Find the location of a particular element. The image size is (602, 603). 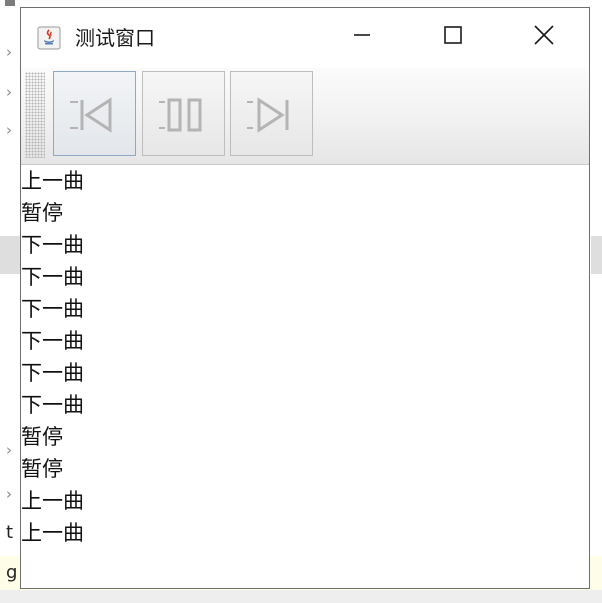

pause-button is located at coordinates (183, 113).